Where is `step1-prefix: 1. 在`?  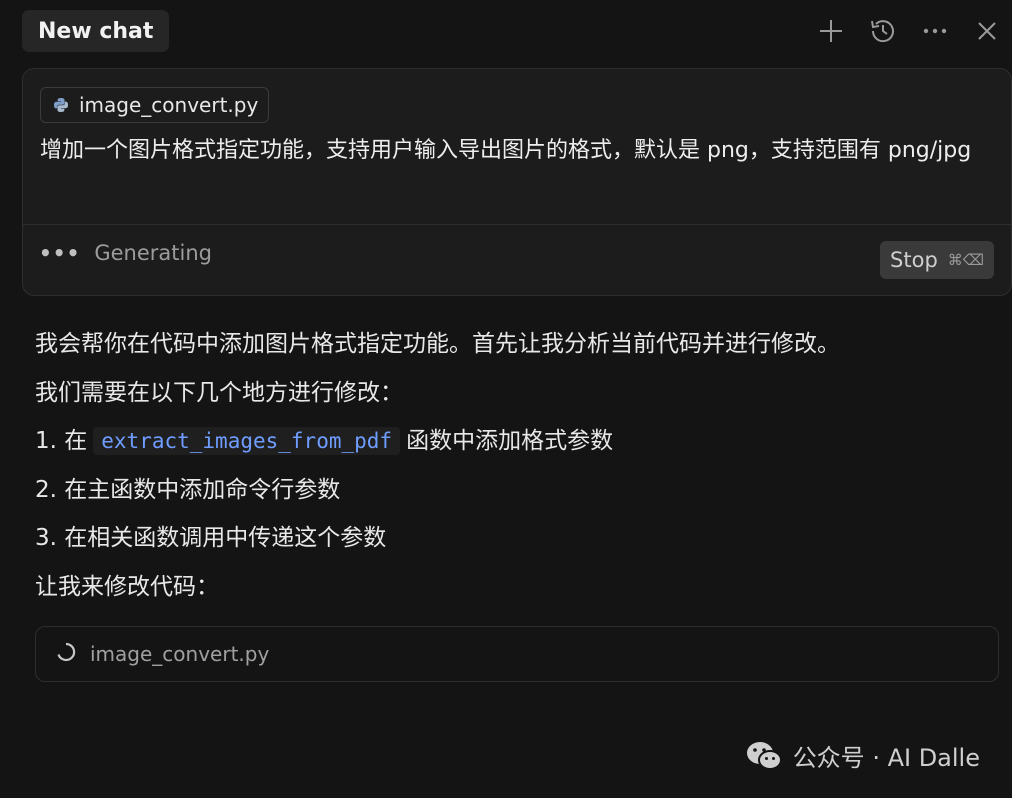
step1-prefix: 1. 在 is located at coordinates (61, 441).